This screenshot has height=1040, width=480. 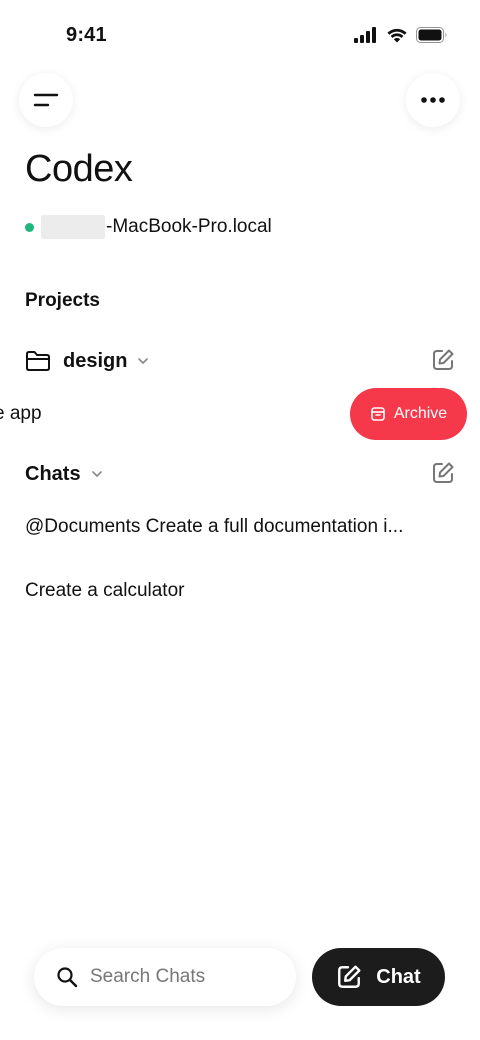 I want to click on chat-list-item: Create a calculator, so click(x=235, y=591).